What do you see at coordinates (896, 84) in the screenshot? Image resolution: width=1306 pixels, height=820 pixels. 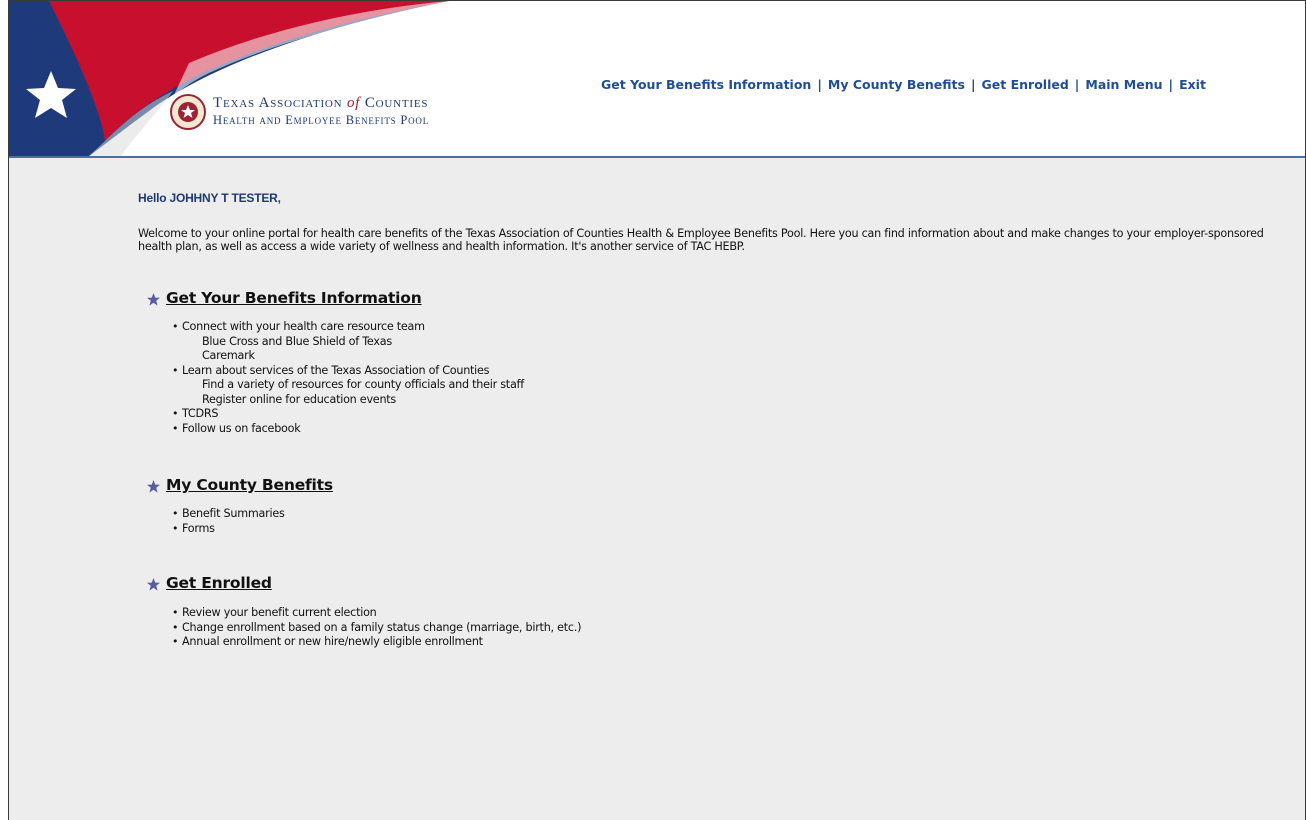 I see `nav-my-county-benefits: My County Benefits` at bounding box center [896, 84].